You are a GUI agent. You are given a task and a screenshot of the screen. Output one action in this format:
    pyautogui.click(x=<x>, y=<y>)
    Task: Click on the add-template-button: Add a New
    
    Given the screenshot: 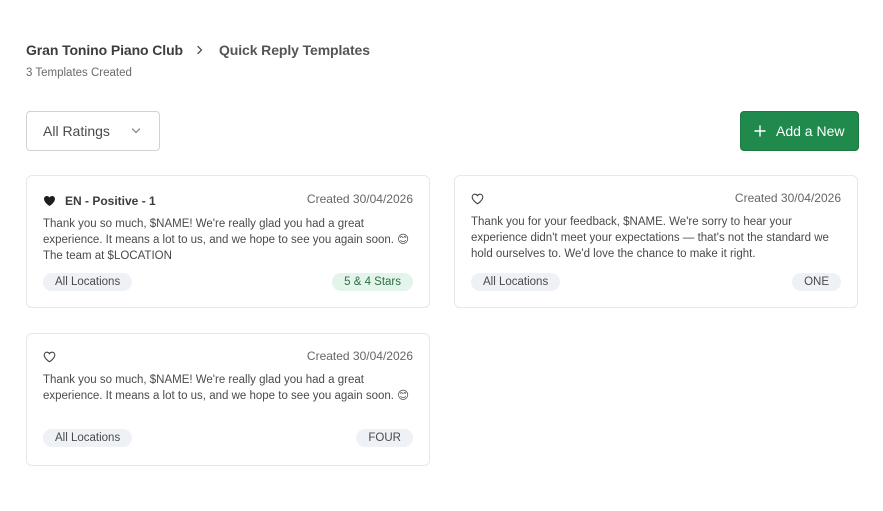 What is the action you would take?
    pyautogui.click(x=799, y=131)
    